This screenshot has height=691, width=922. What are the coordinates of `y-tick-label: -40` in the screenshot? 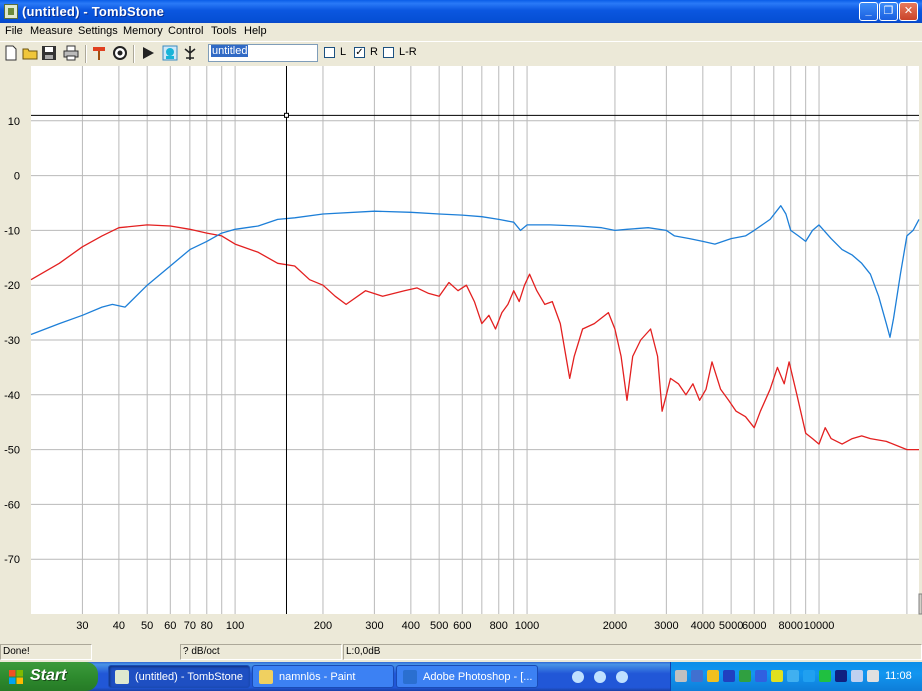 It's located at (12, 396).